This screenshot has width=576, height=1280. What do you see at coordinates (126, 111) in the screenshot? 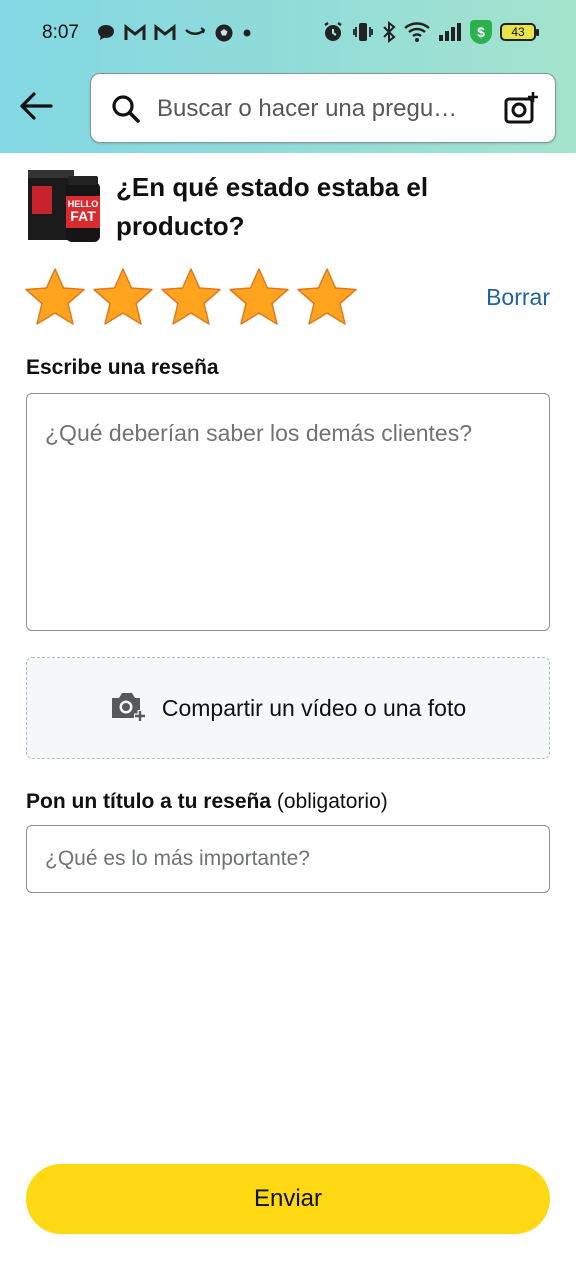
I see `search-icon` at bounding box center [126, 111].